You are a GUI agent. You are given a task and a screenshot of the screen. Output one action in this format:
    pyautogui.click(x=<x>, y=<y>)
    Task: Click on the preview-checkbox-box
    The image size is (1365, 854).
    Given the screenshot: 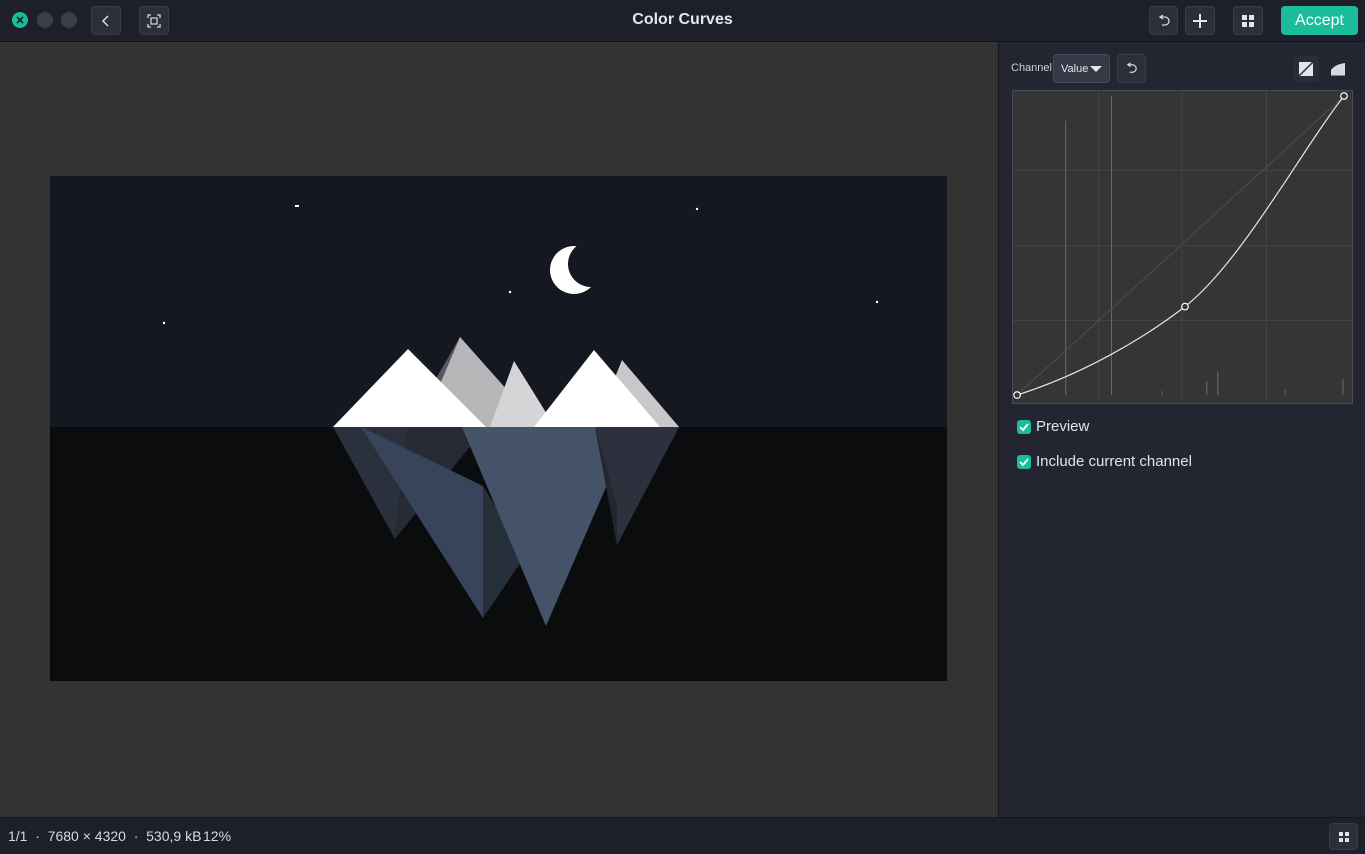 What is the action you would take?
    pyautogui.click(x=1024, y=426)
    